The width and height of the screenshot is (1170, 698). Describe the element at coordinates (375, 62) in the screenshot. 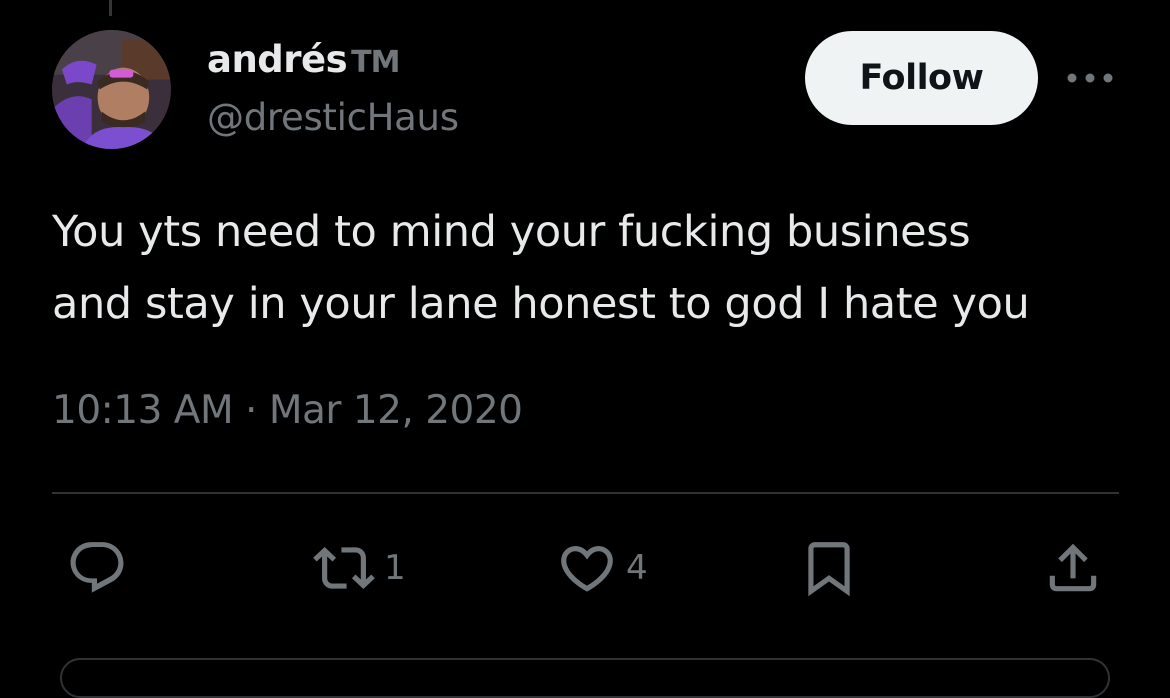

I see `display-name-suffix: TM` at that location.